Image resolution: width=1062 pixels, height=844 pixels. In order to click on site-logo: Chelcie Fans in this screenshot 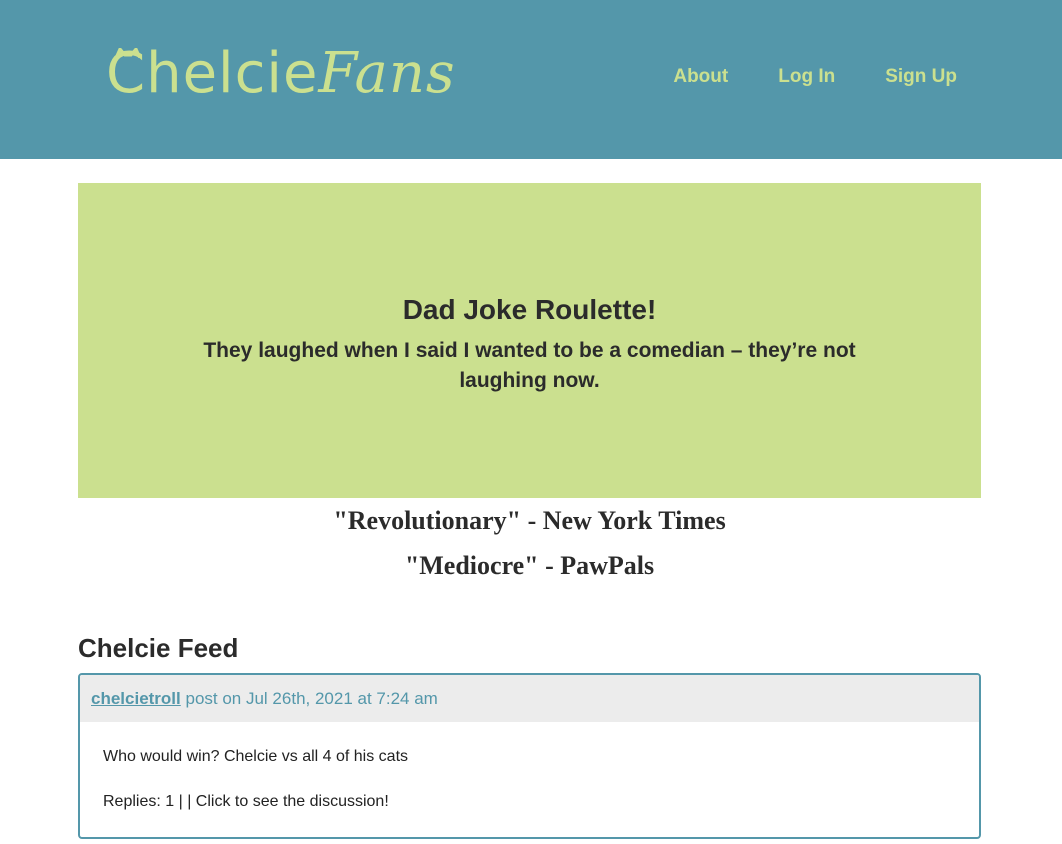, I will do `click(281, 74)`.